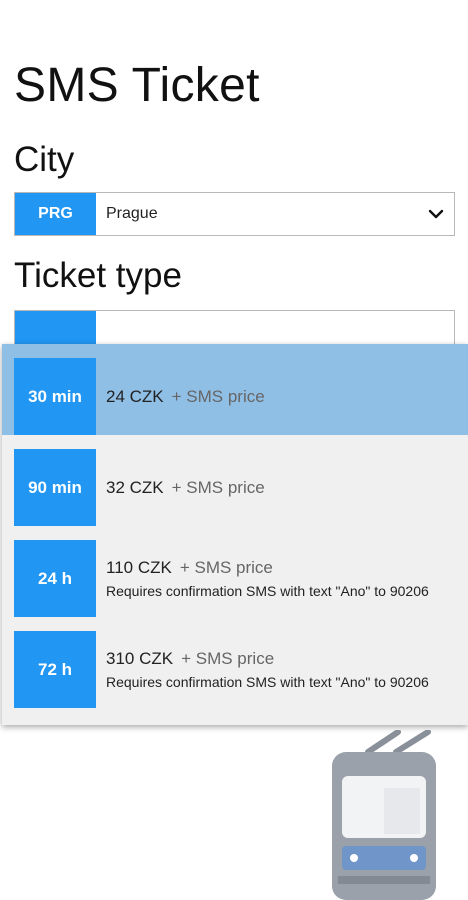 This screenshot has width=468, height=900. What do you see at coordinates (140, 658) in the screenshot?
I see `price: 310 CZK` at bounding box center [140, 658].